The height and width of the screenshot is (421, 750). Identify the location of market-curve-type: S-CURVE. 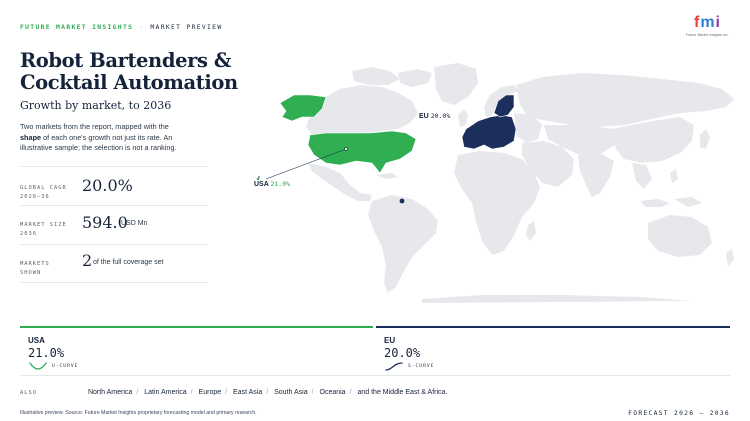
(421, 366).